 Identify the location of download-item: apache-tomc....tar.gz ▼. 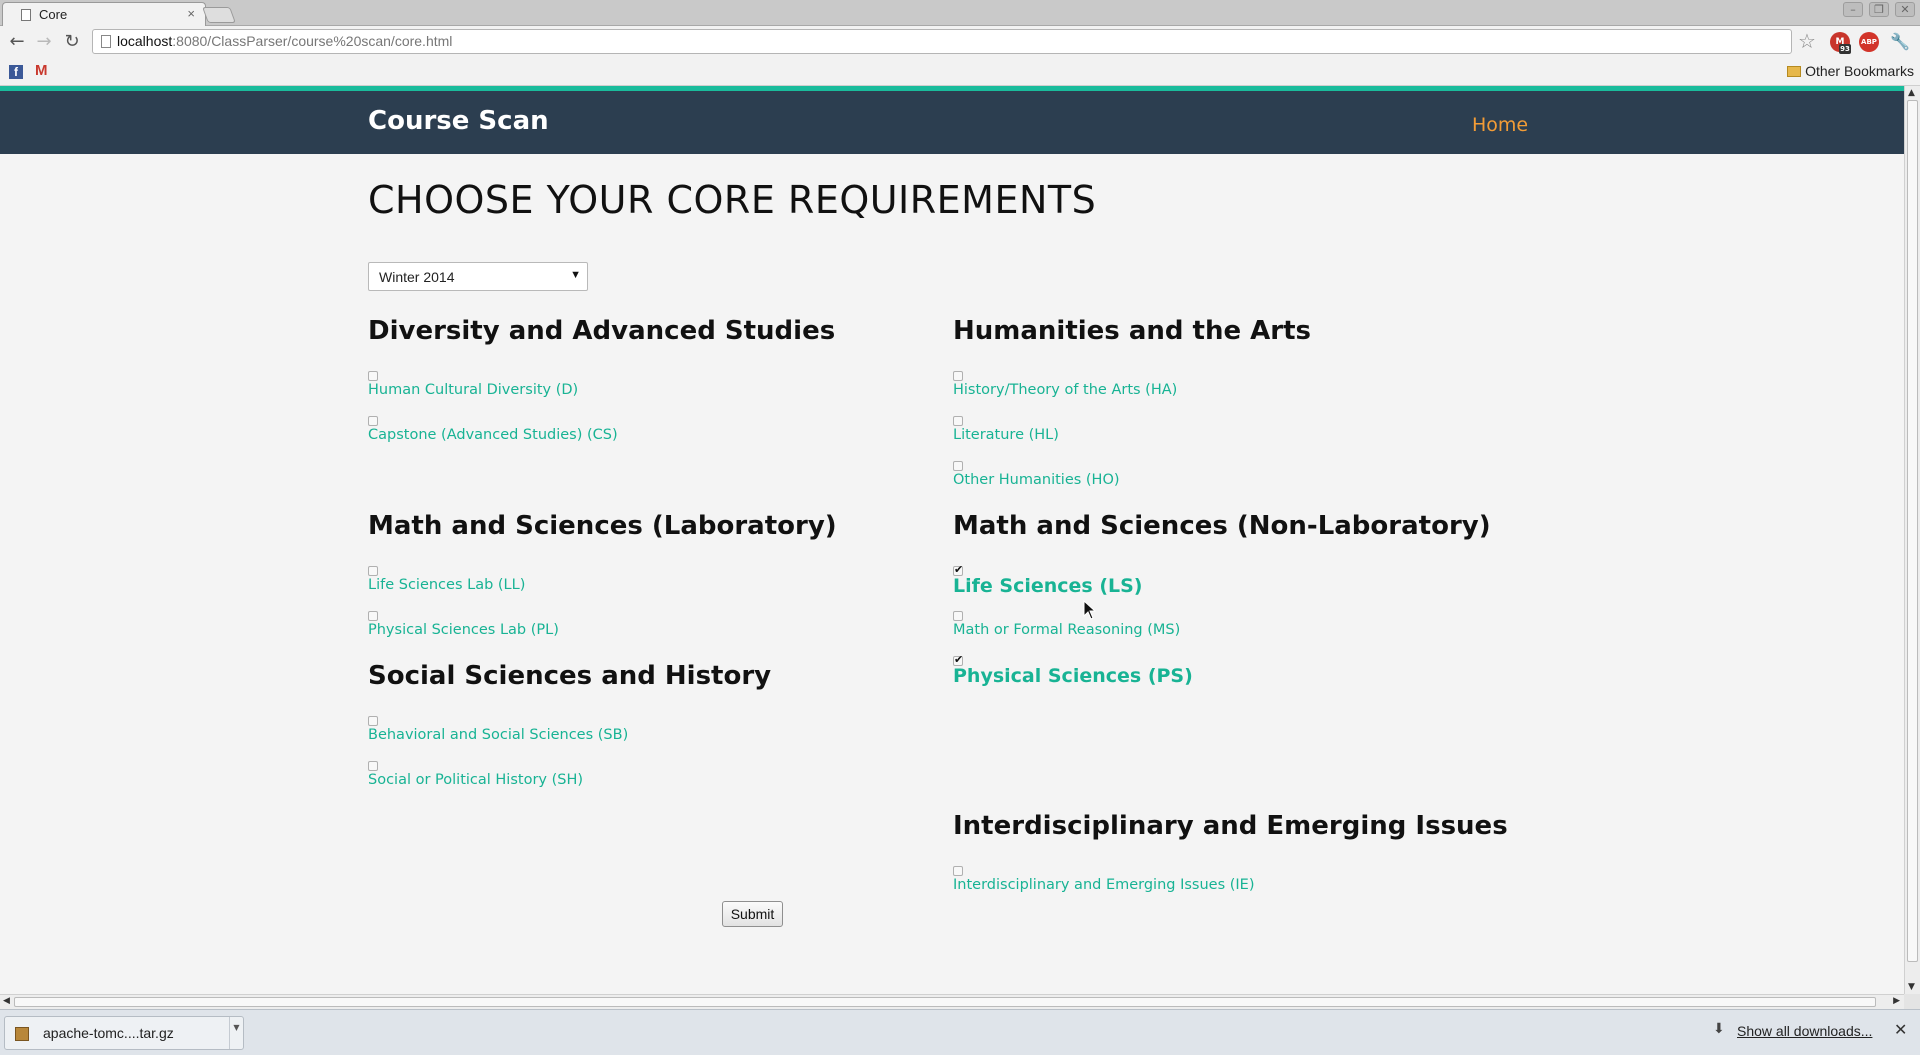
(124, 1033).